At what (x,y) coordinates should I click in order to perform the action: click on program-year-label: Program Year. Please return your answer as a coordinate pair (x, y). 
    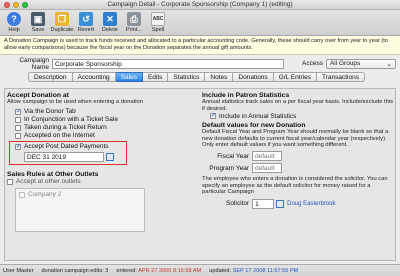
    Looking at the image, I should click on (229, 168).